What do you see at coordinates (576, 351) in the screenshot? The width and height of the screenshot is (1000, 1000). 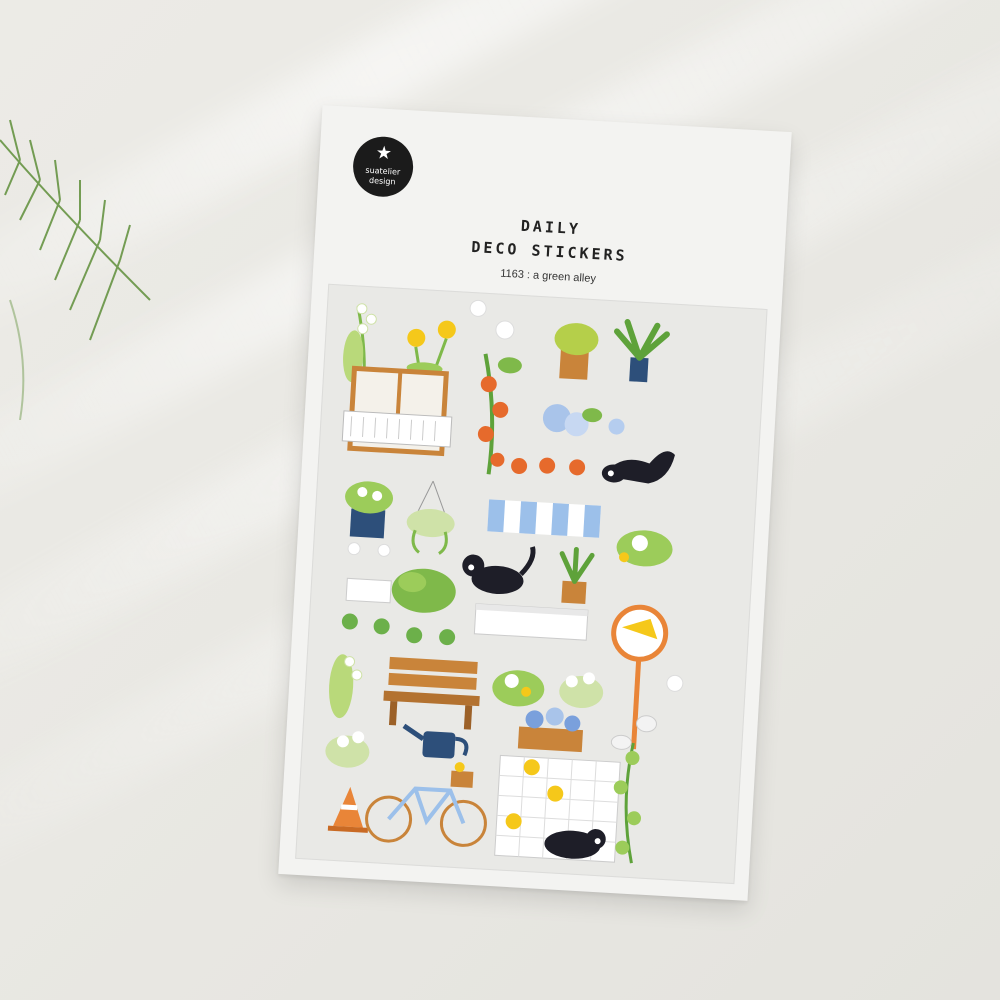 I see `potted-plant-icon` at bounding box center [576, 351].